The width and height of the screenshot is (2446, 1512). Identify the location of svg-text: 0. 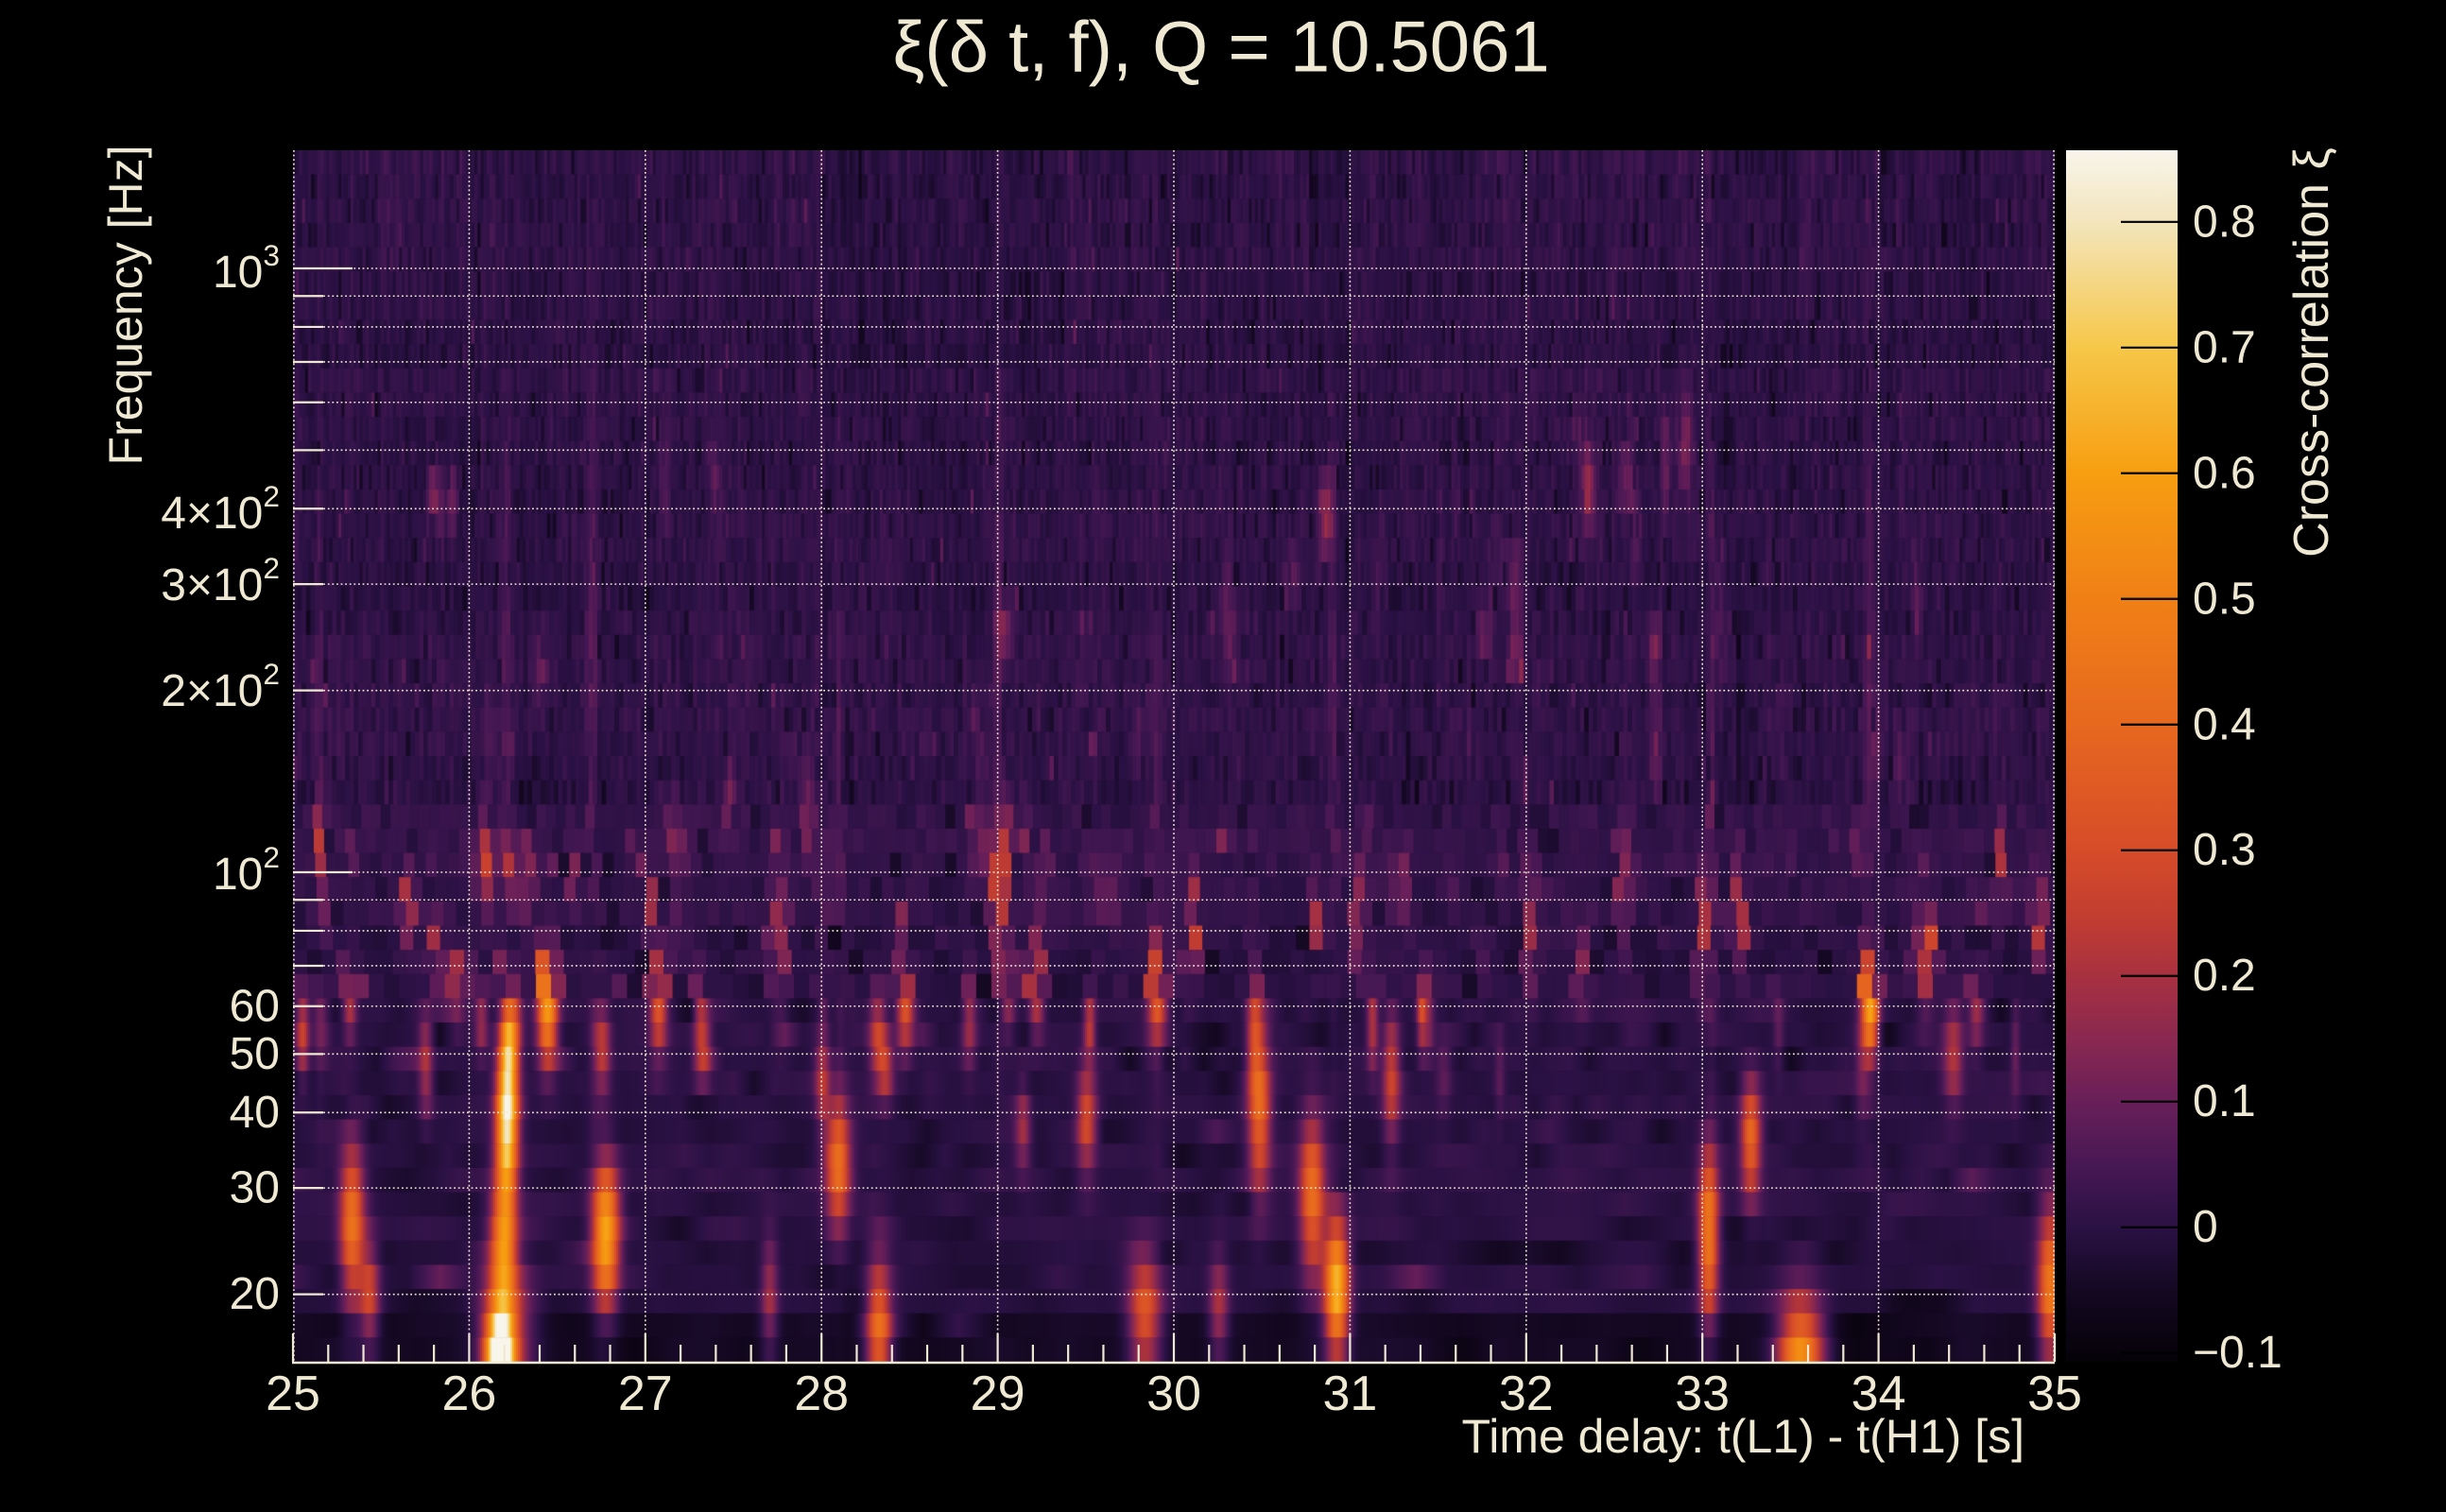
(2205, 1227).